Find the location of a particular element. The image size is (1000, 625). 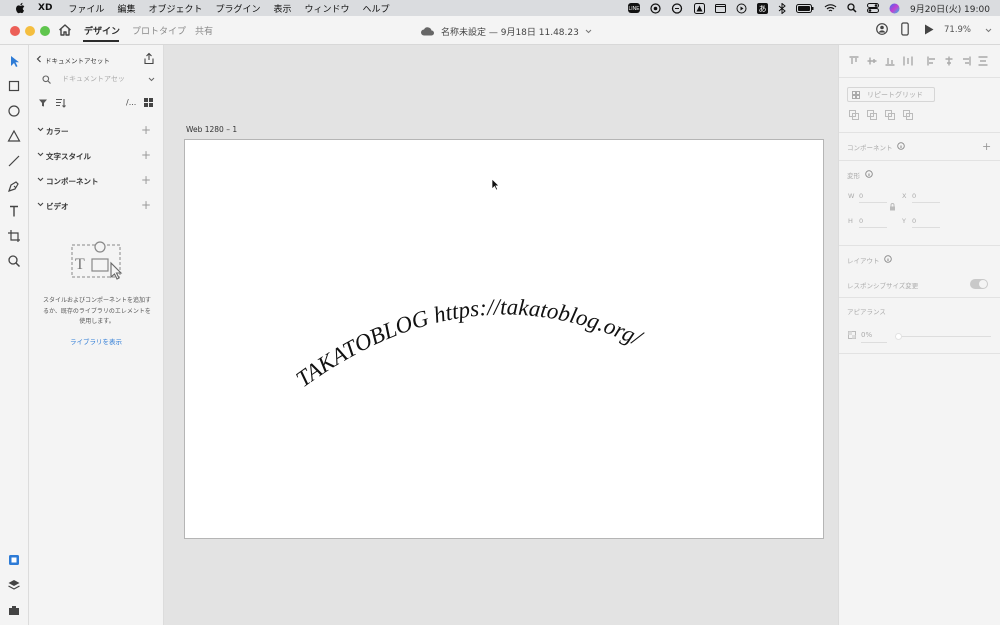

opacity-field: 0% is located at coordinates (866, 335).